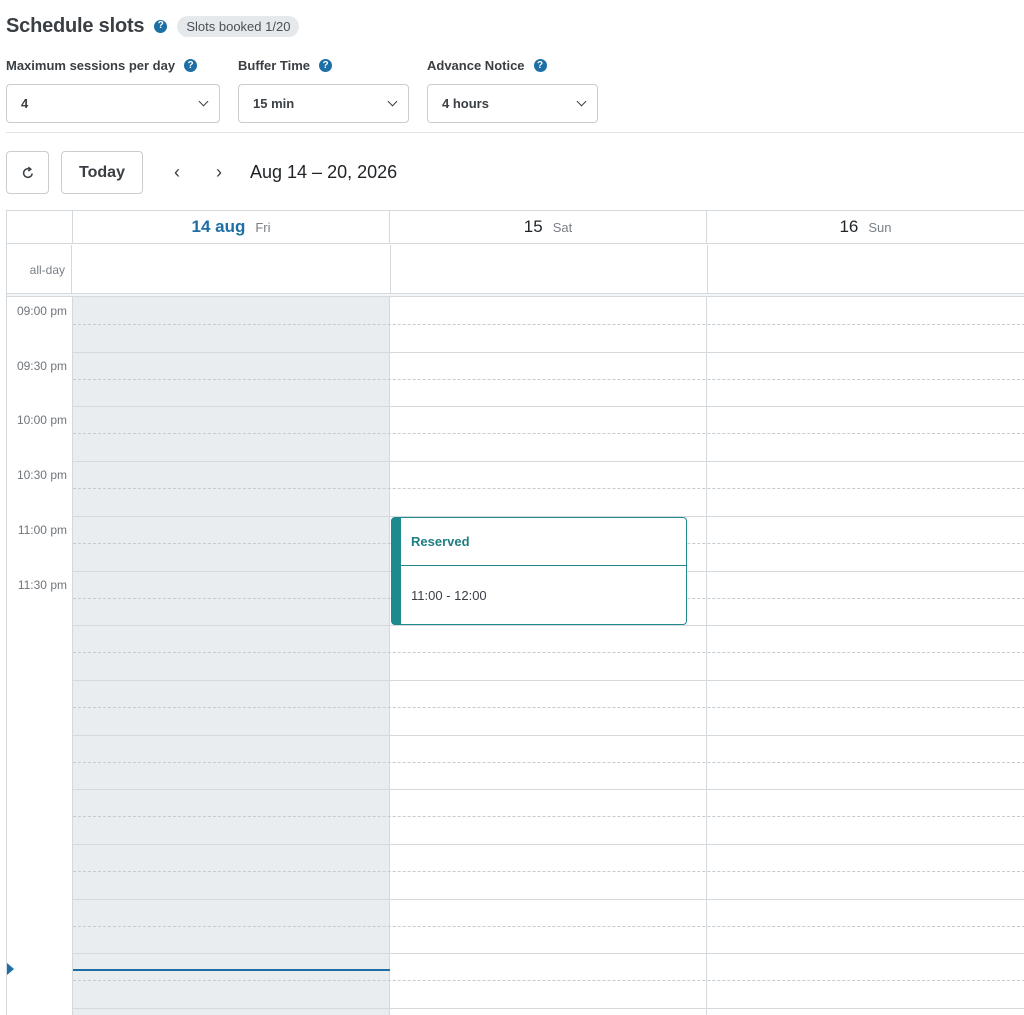  I want to click on slots-booked-badge: Slots booked 1/20, so click(238, 26).